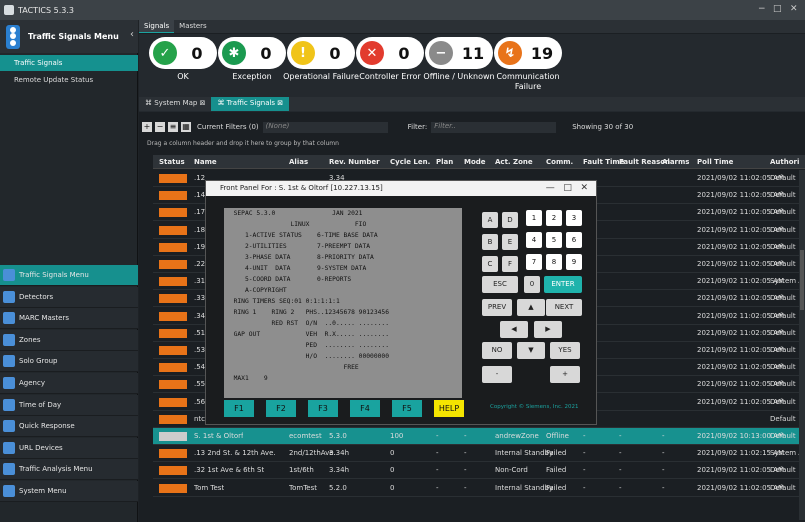 The width and height of the screenshot is (805, 522). What do you see at coordinates (354, 162) in the screenshot?
I see `column-header: Rev. Number` at bounding box center [354, 162].